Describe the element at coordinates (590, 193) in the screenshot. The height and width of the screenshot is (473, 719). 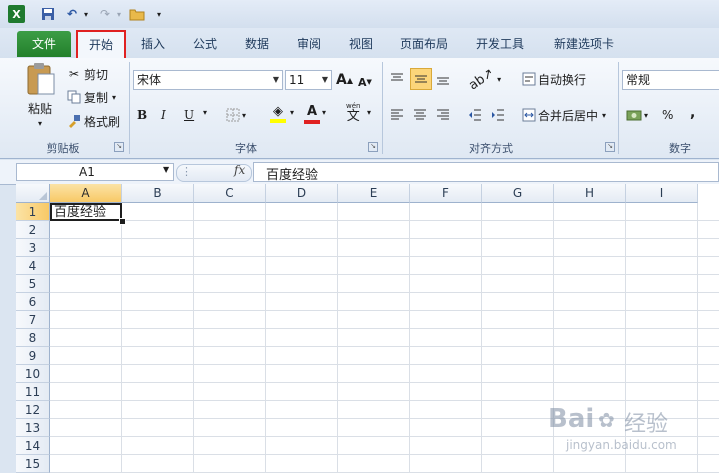
I see `column-header-h: H` at that location.